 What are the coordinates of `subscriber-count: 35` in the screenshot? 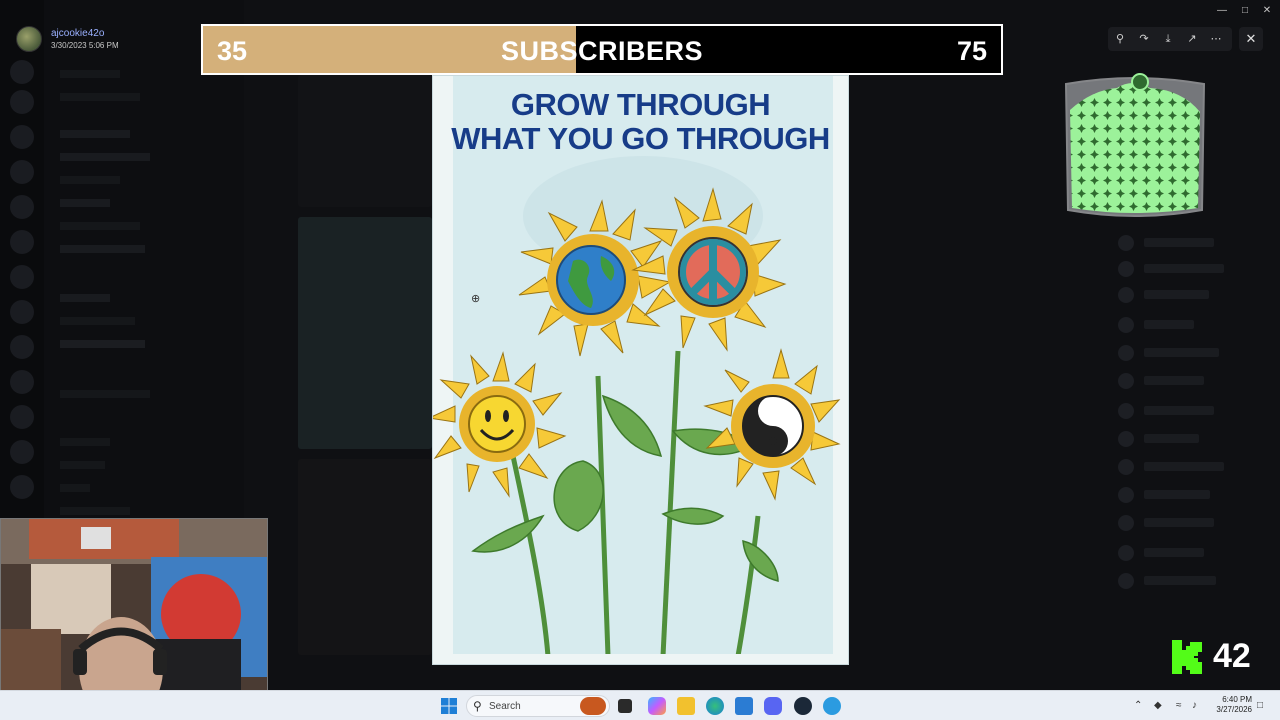 It's located at (232, 51).